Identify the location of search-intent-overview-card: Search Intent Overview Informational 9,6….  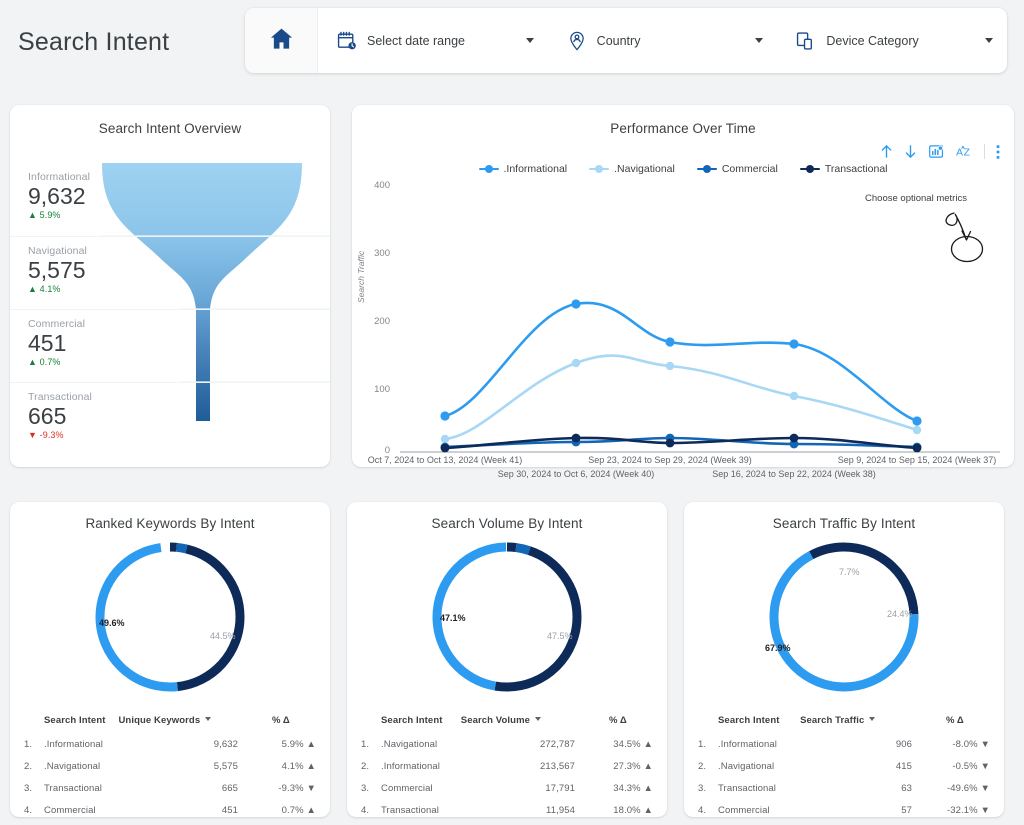
(170, 286).